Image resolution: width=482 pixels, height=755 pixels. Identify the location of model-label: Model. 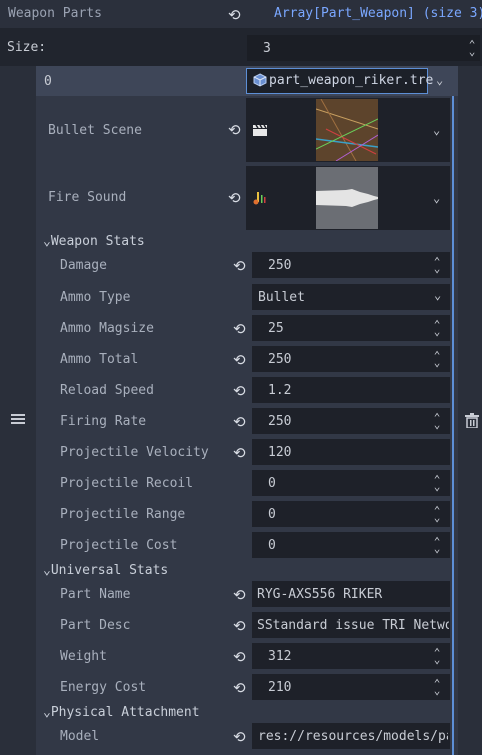
(80, 736).